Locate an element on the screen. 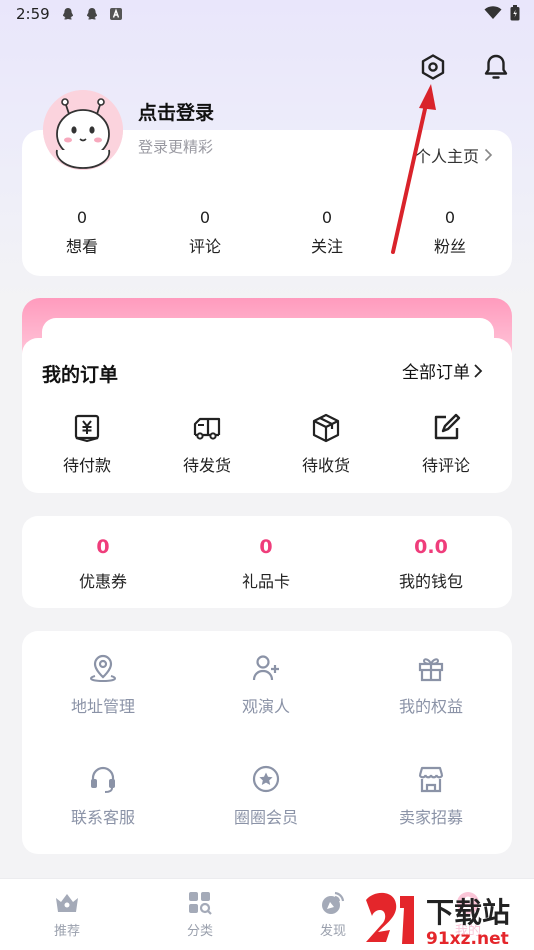  service-label: 观演人 is located at coordinates (265, 706).